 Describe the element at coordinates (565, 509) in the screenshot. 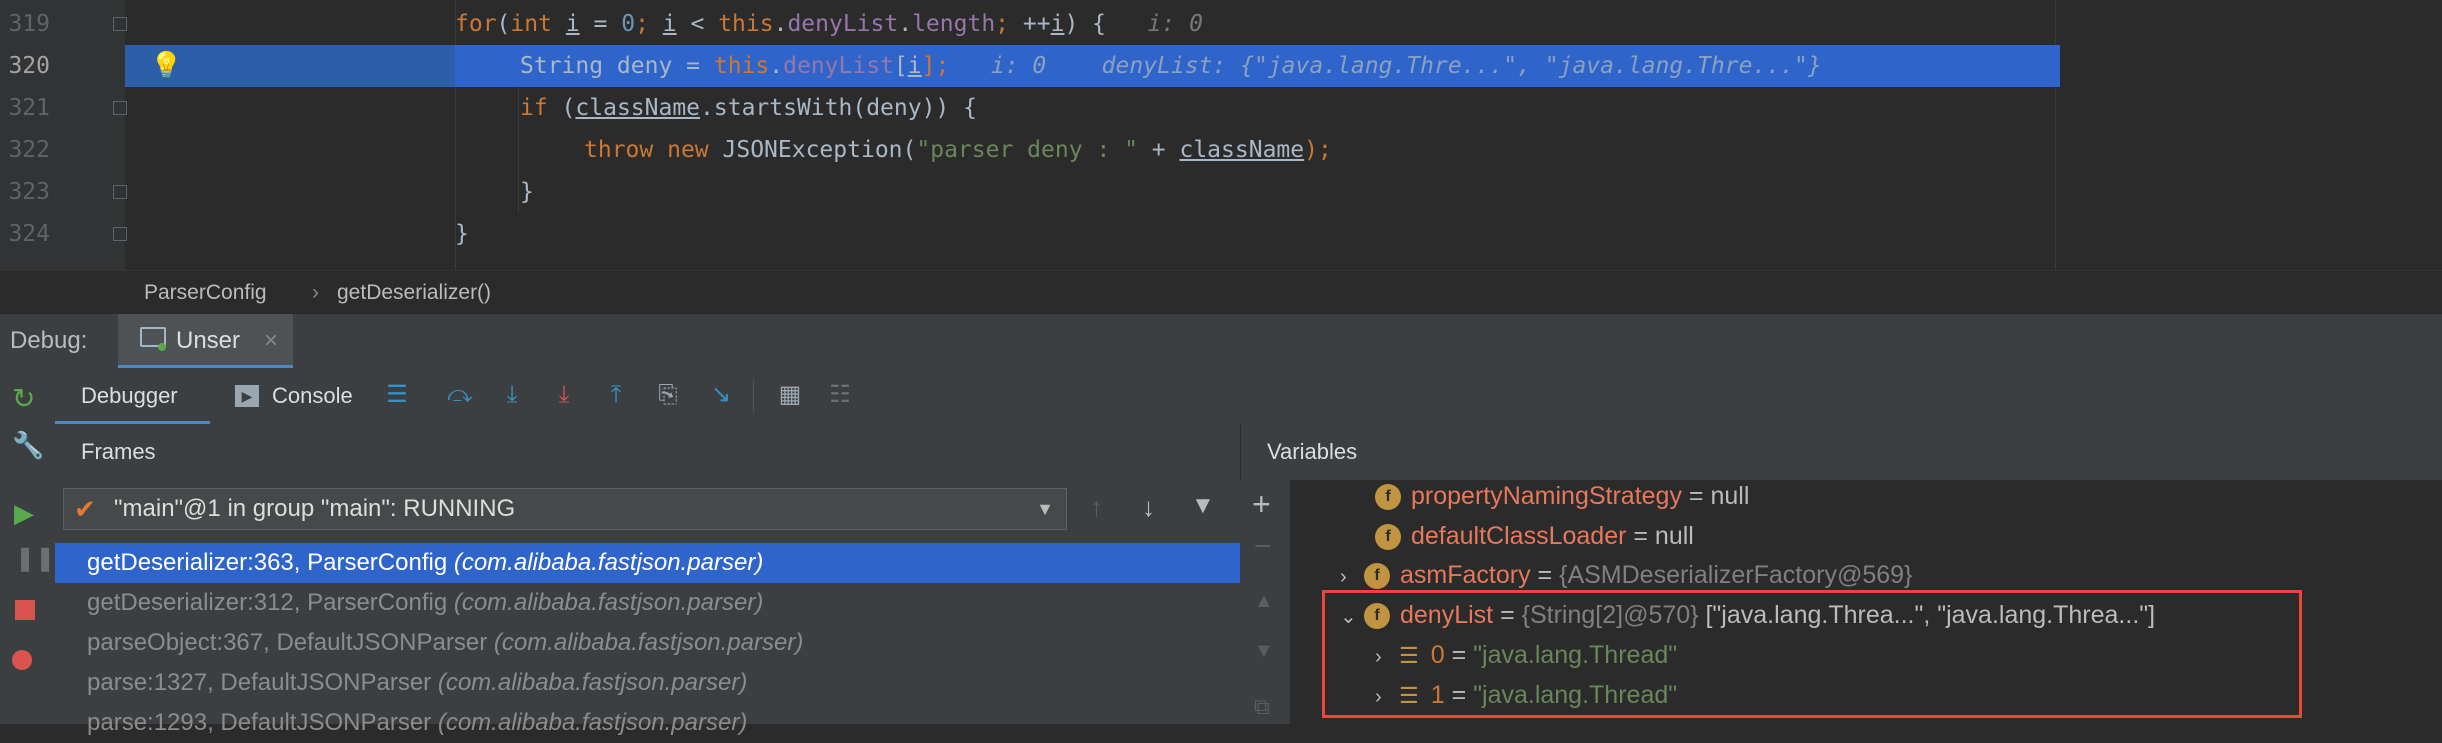

I see `thread-selector: ✔ "main"@1 in group "main": RUNNING ▼` at that location.